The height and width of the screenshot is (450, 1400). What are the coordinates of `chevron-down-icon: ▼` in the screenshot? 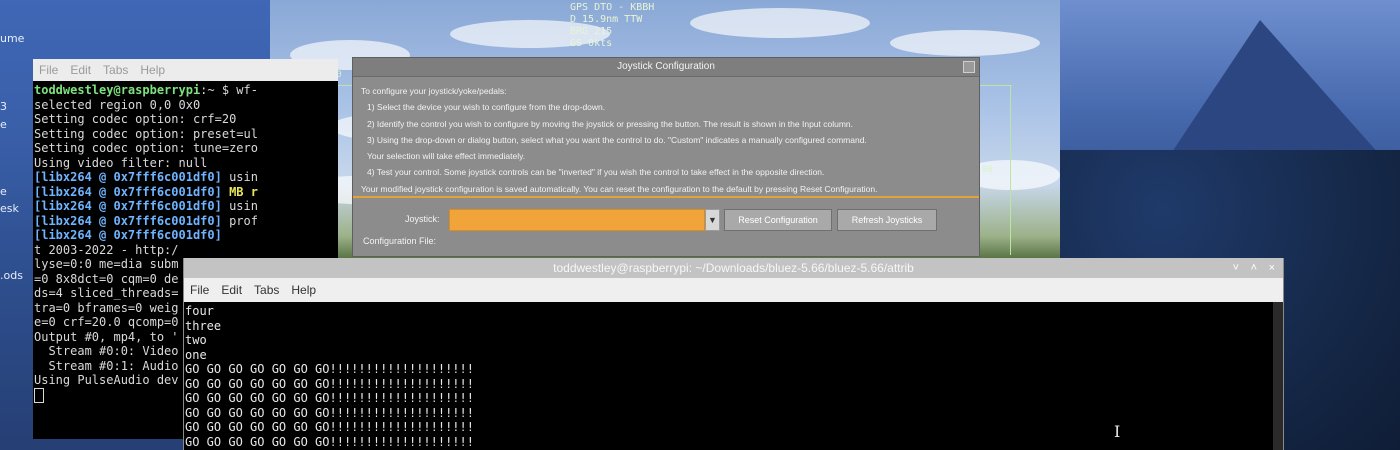 It's located at (712, 220).